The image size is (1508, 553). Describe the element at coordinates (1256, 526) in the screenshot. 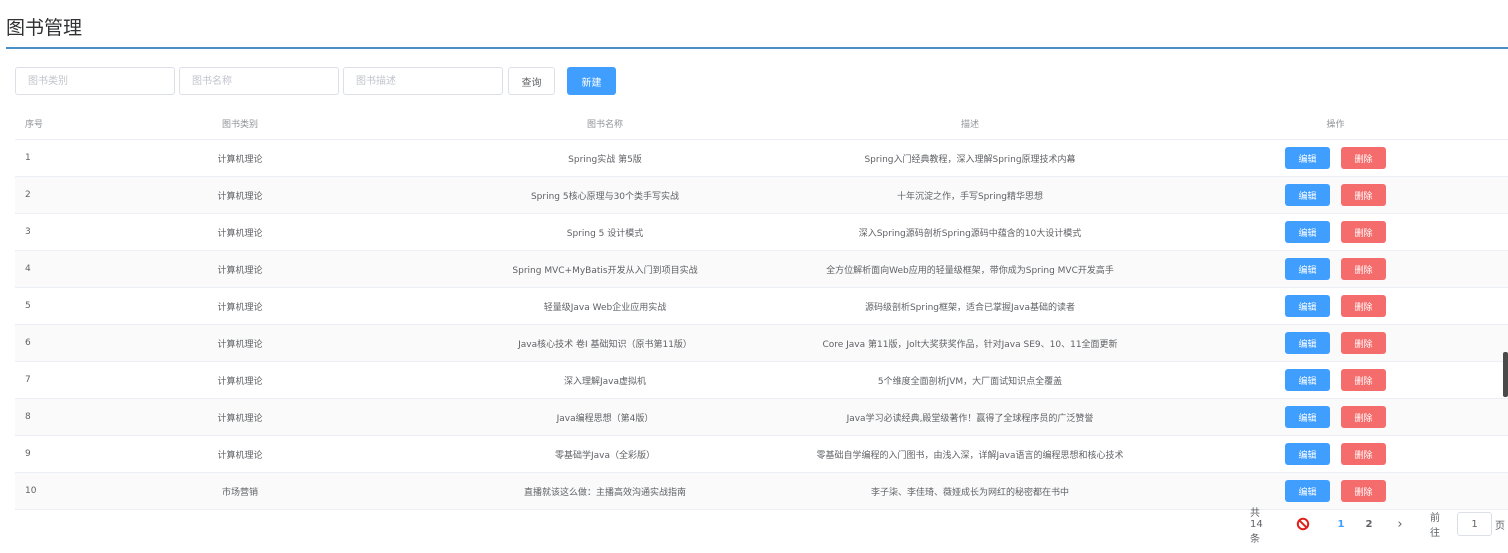

I see `pagination-total: 共 14 条` at that location.